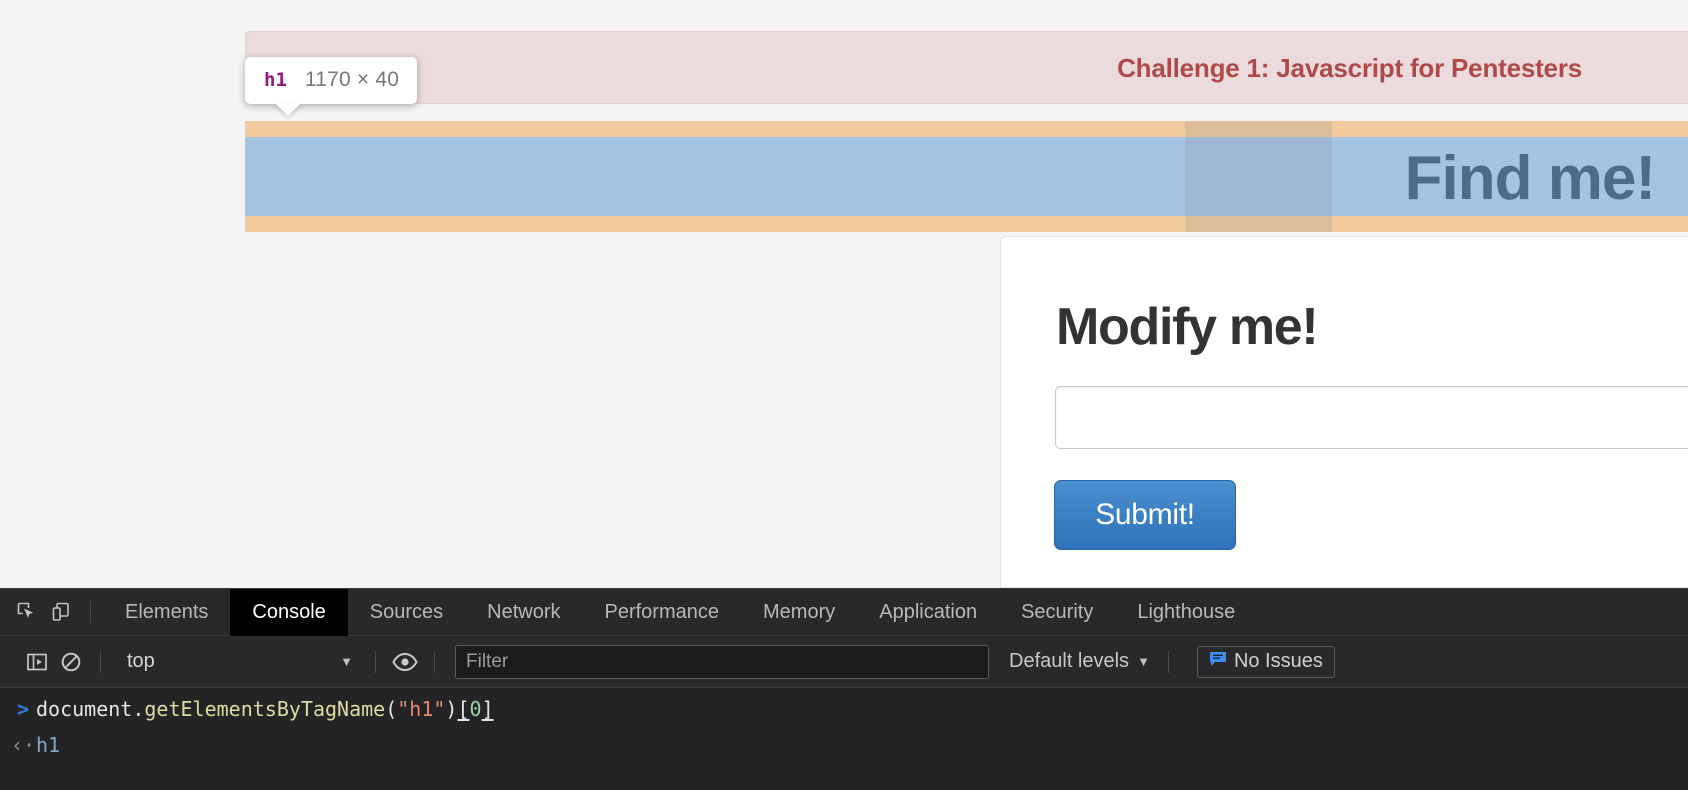 This screenshot has width=1688, height=790. Describe the element at coordinates (844, 709) in the screenshot. I see `console-input-row: > document.getElementsByTagName("h1")[0]` at that location.